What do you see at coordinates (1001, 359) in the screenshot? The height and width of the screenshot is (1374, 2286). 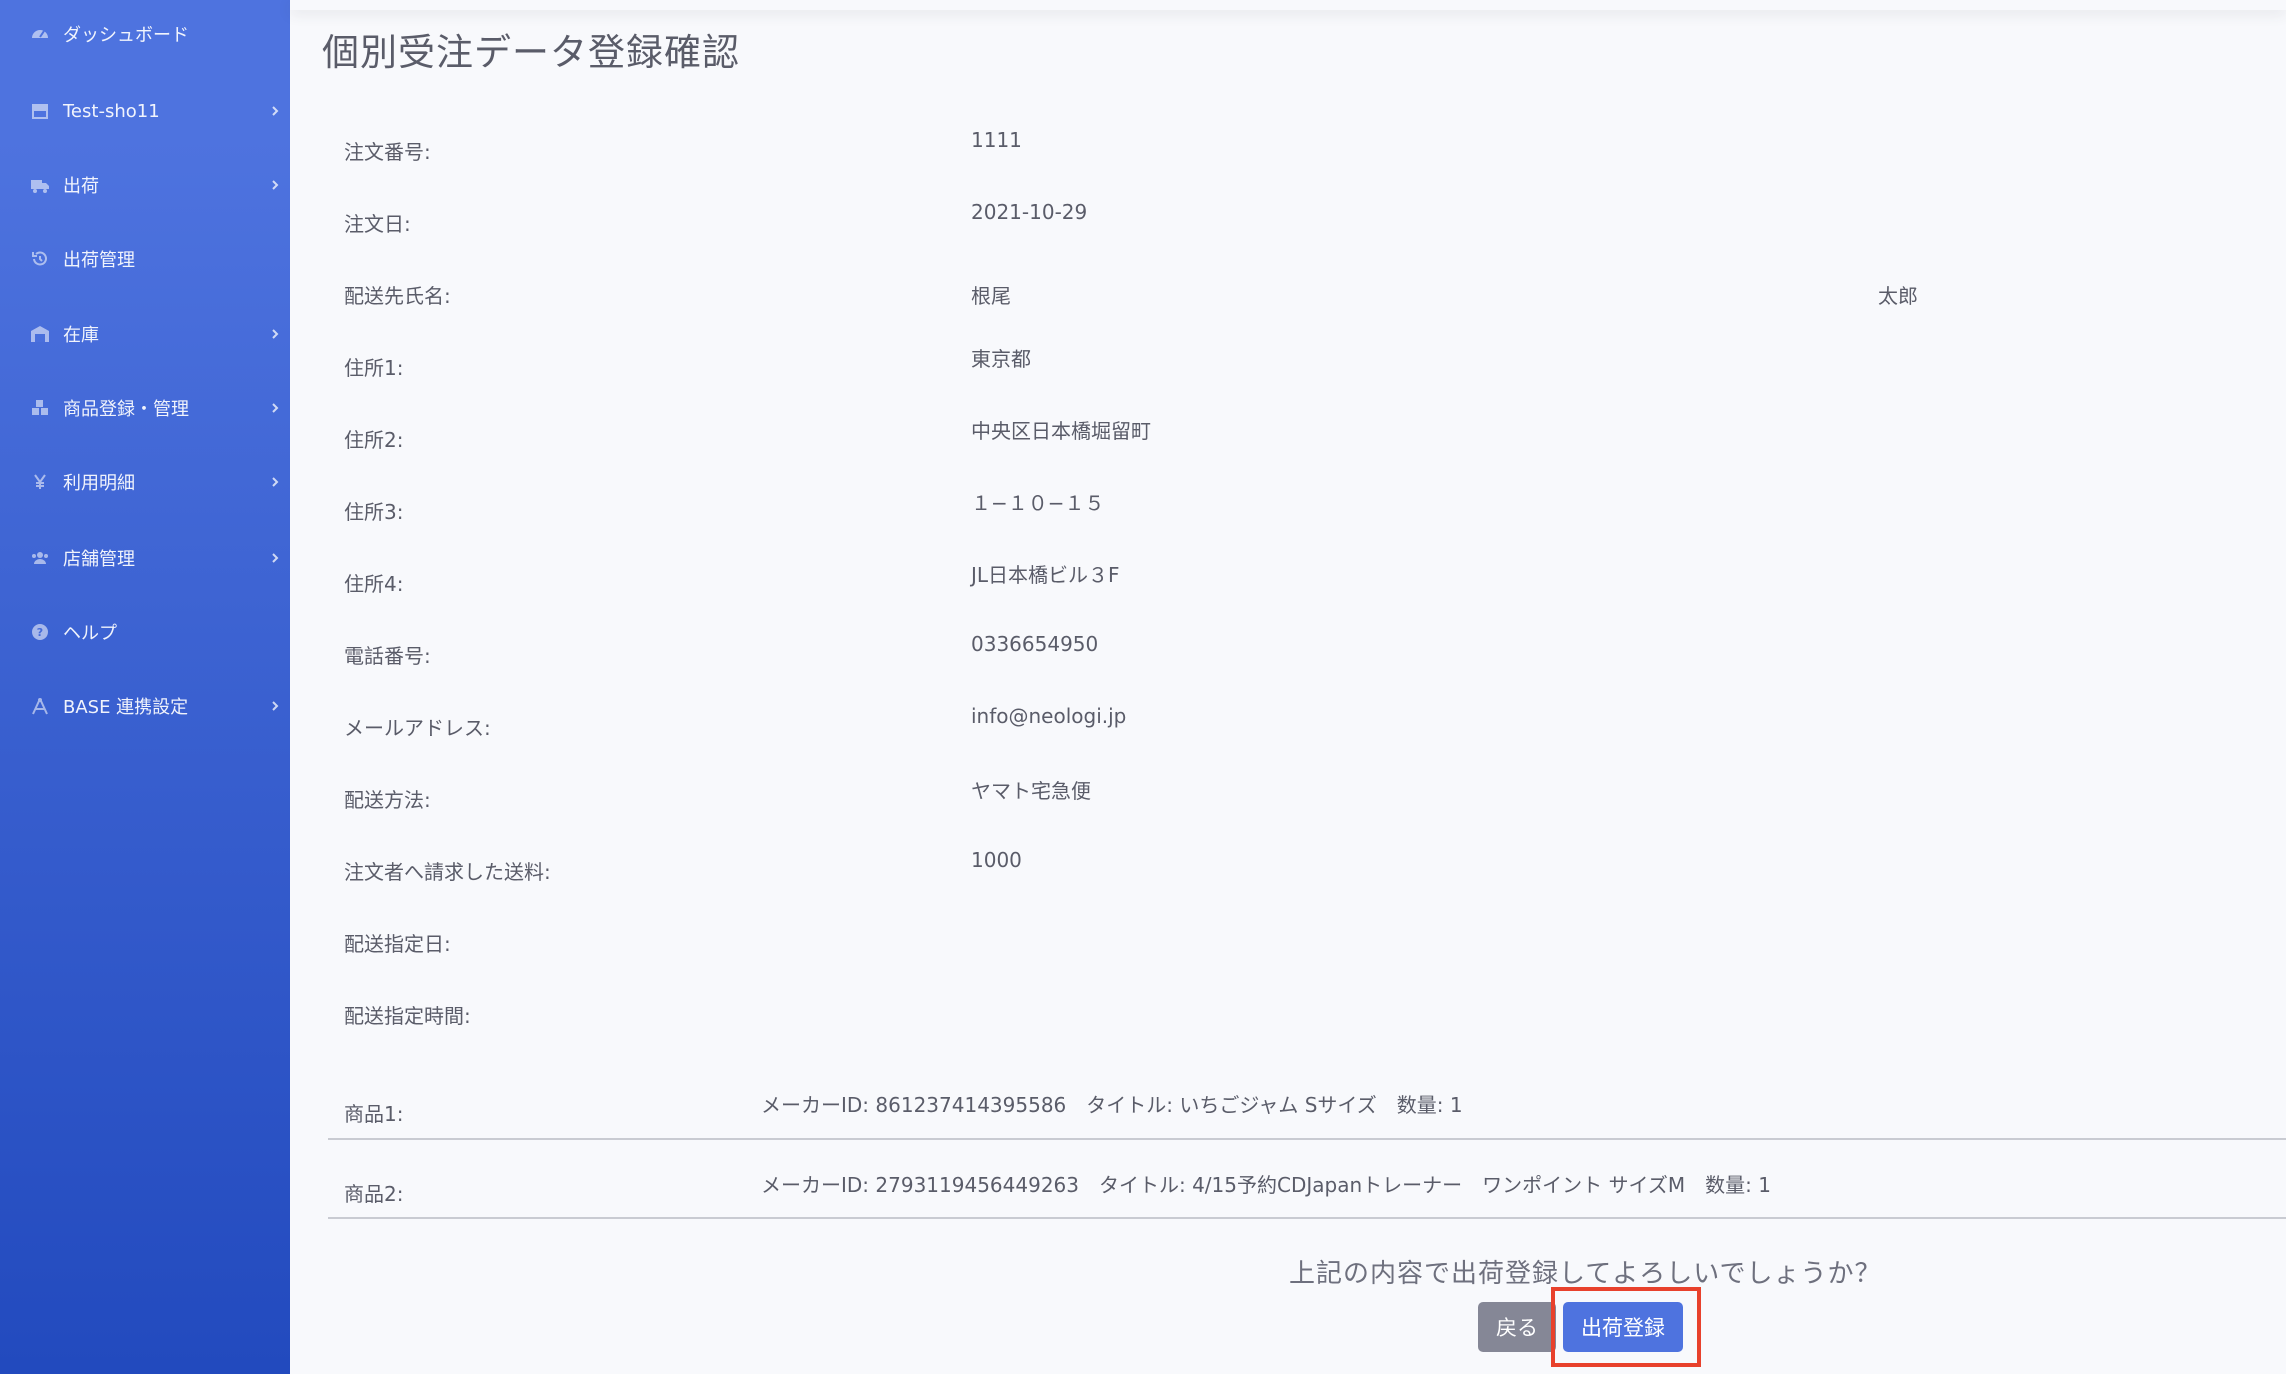 I see `address1-value: 東京都` at bounding box center [1001, 359].